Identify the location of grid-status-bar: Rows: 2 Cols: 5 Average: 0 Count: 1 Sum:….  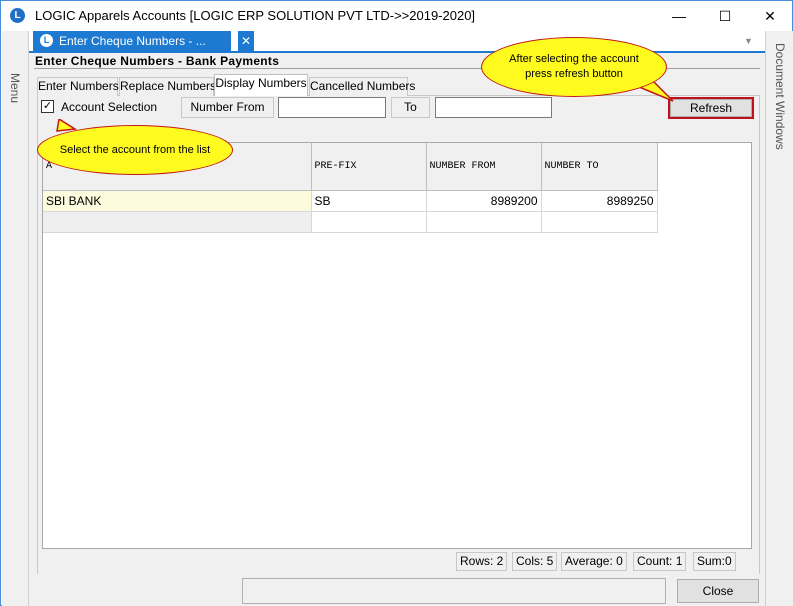
(397, 561).